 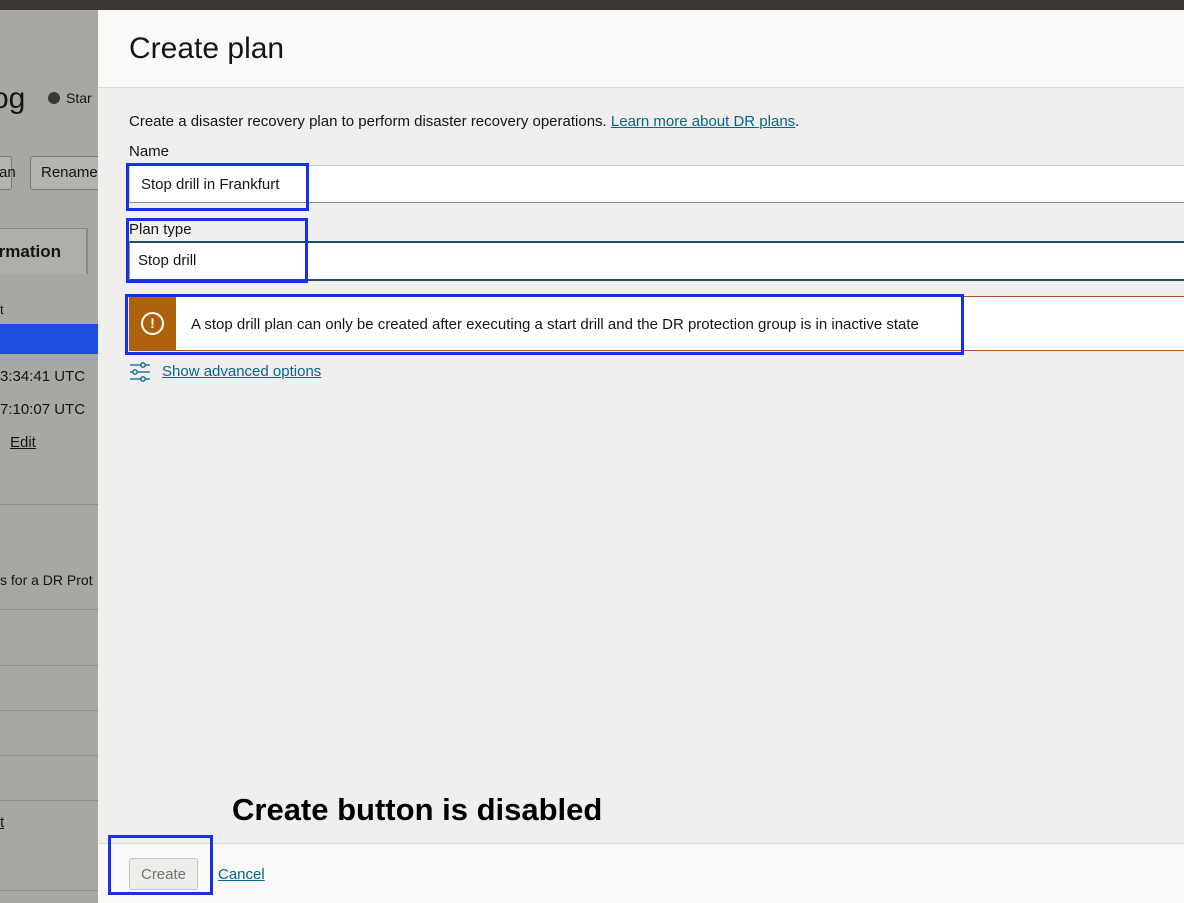 I want to click on exclamation-circle-icon: !, so click(x=152, y=323).